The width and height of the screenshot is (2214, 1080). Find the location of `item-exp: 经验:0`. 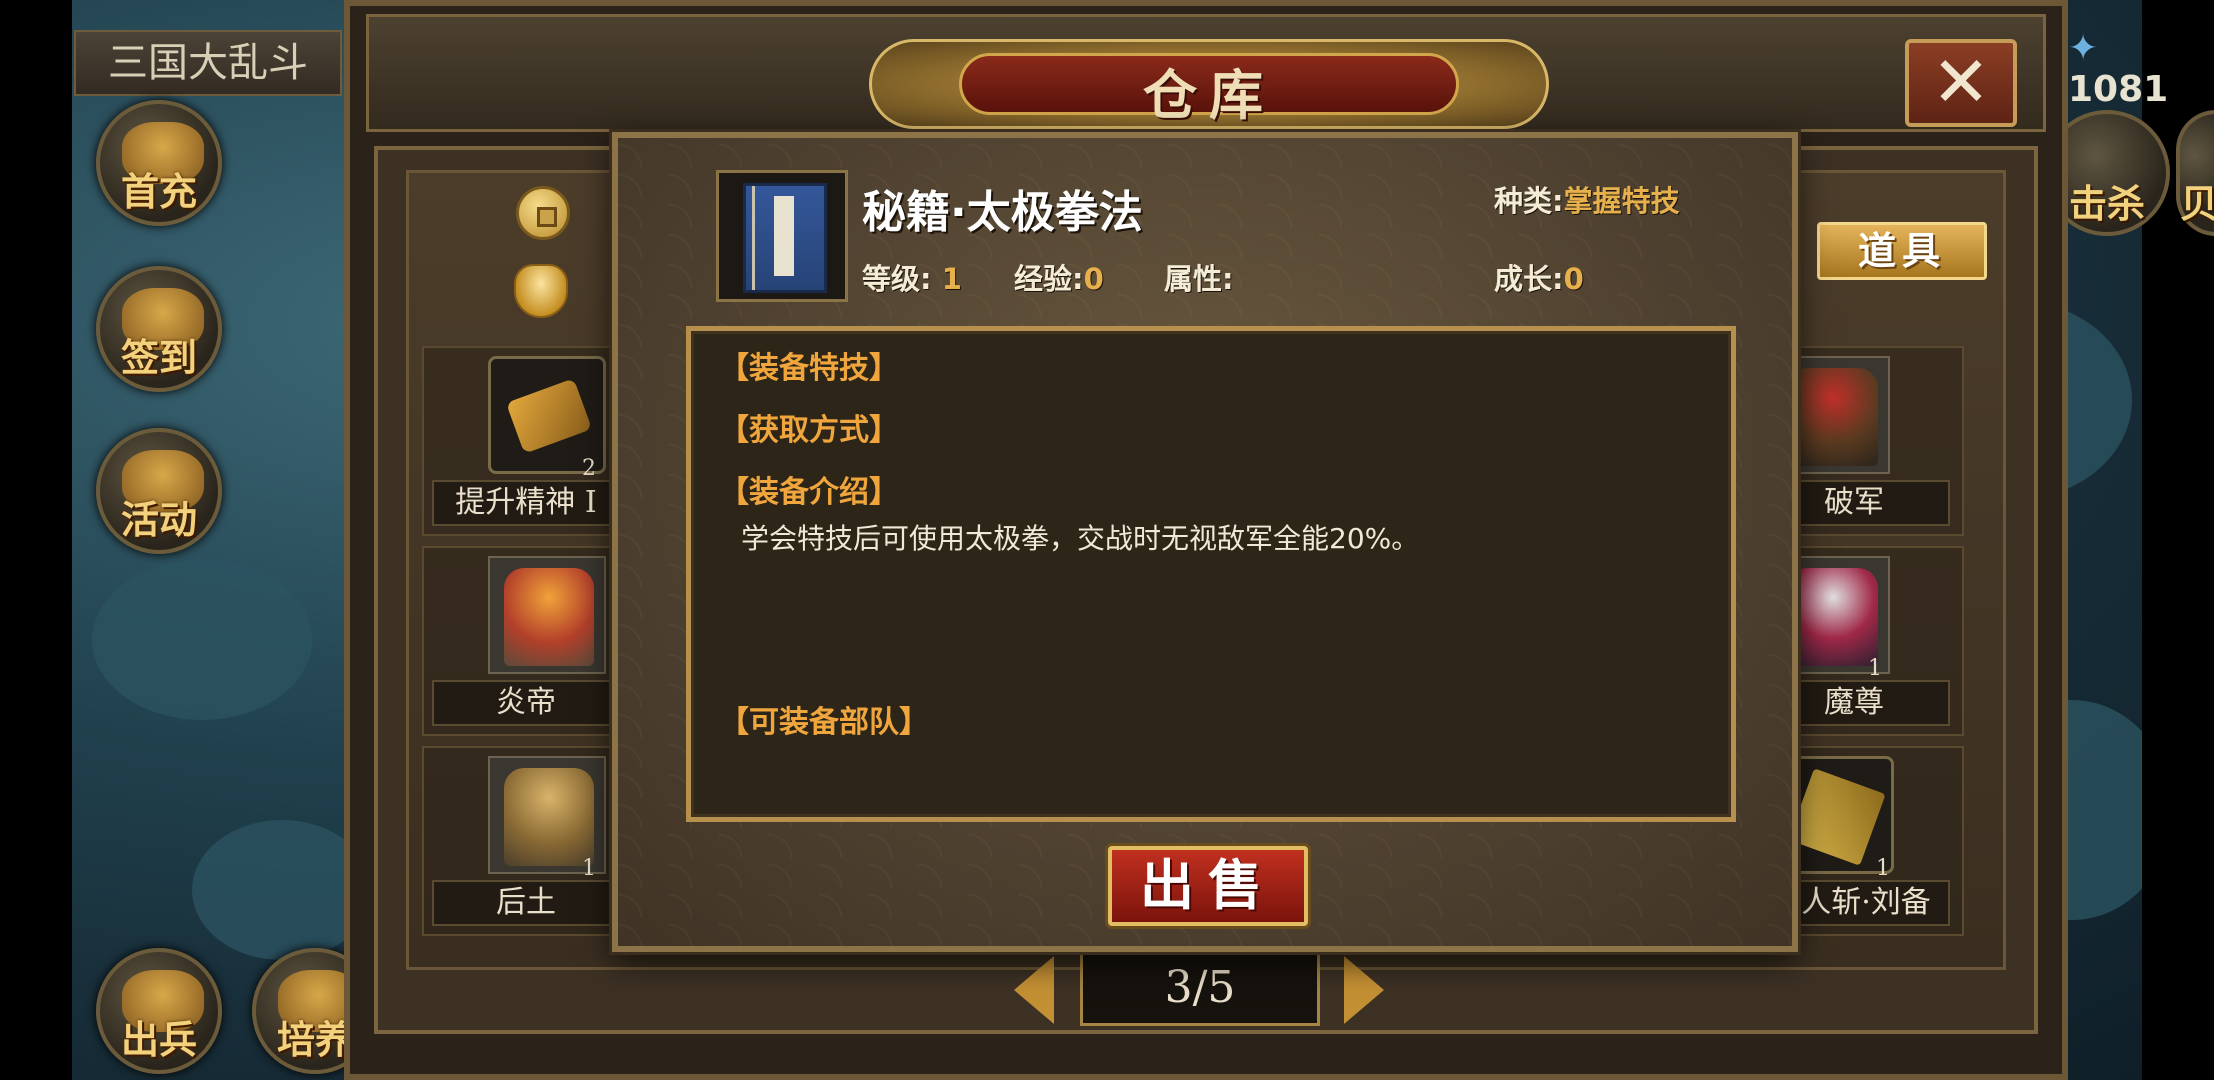

item-exp: 经验:0 is located at coordinates (1059, 279).